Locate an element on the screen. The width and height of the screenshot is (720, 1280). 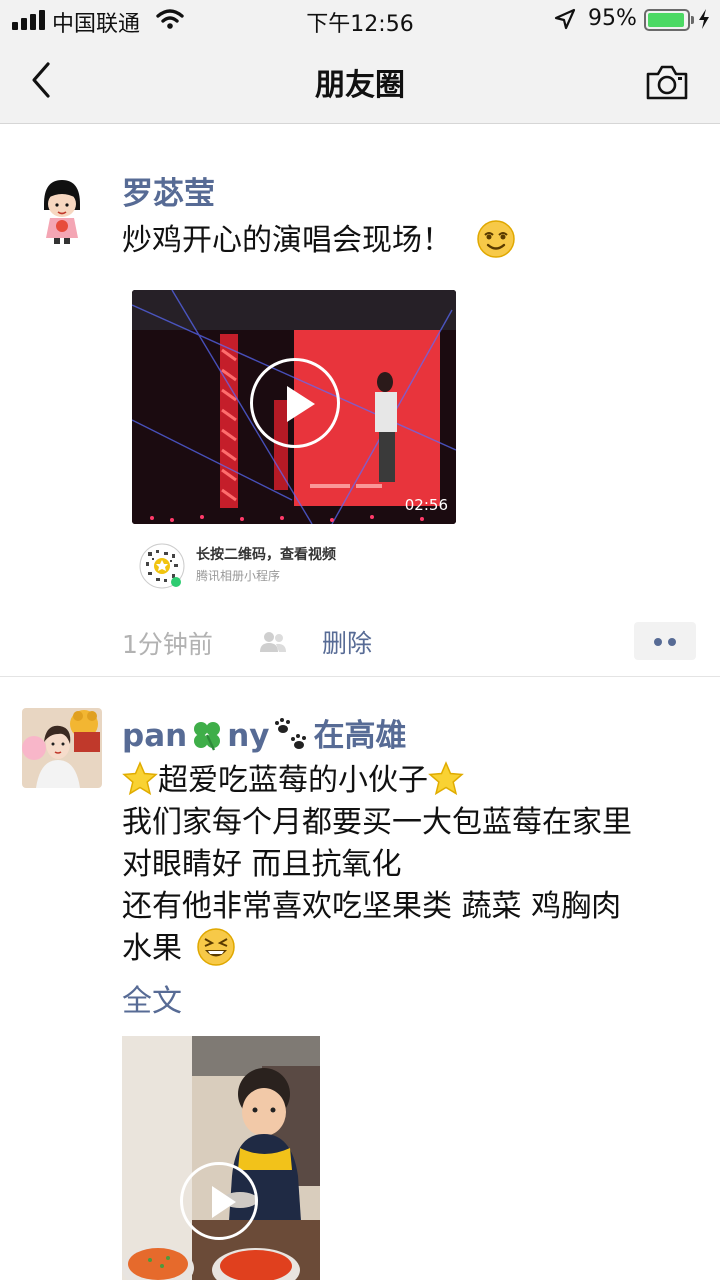
top-bar: 中国联通 下午12:56 95% 朋友圈 is located at coordinates (360, 62).